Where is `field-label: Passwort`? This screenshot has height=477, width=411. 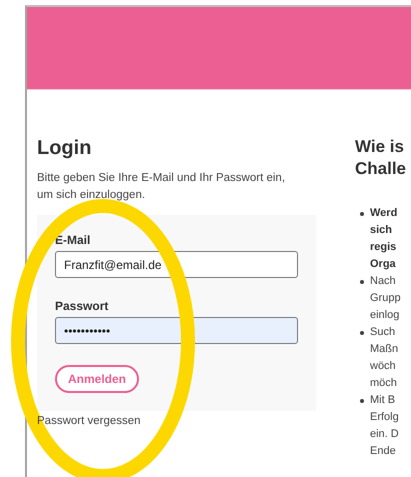
field-label: Passwort is located at coordinates (81, 306).